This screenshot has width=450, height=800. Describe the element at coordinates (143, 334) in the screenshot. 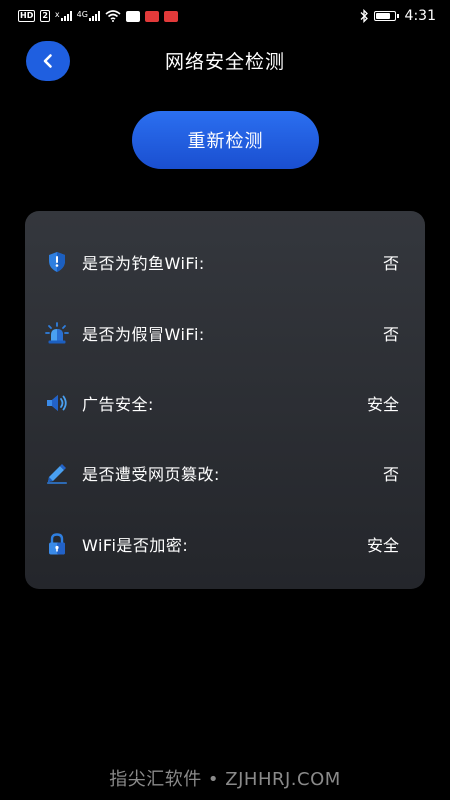

I see `result-label: 是否为假冒WiFi:` at that location.